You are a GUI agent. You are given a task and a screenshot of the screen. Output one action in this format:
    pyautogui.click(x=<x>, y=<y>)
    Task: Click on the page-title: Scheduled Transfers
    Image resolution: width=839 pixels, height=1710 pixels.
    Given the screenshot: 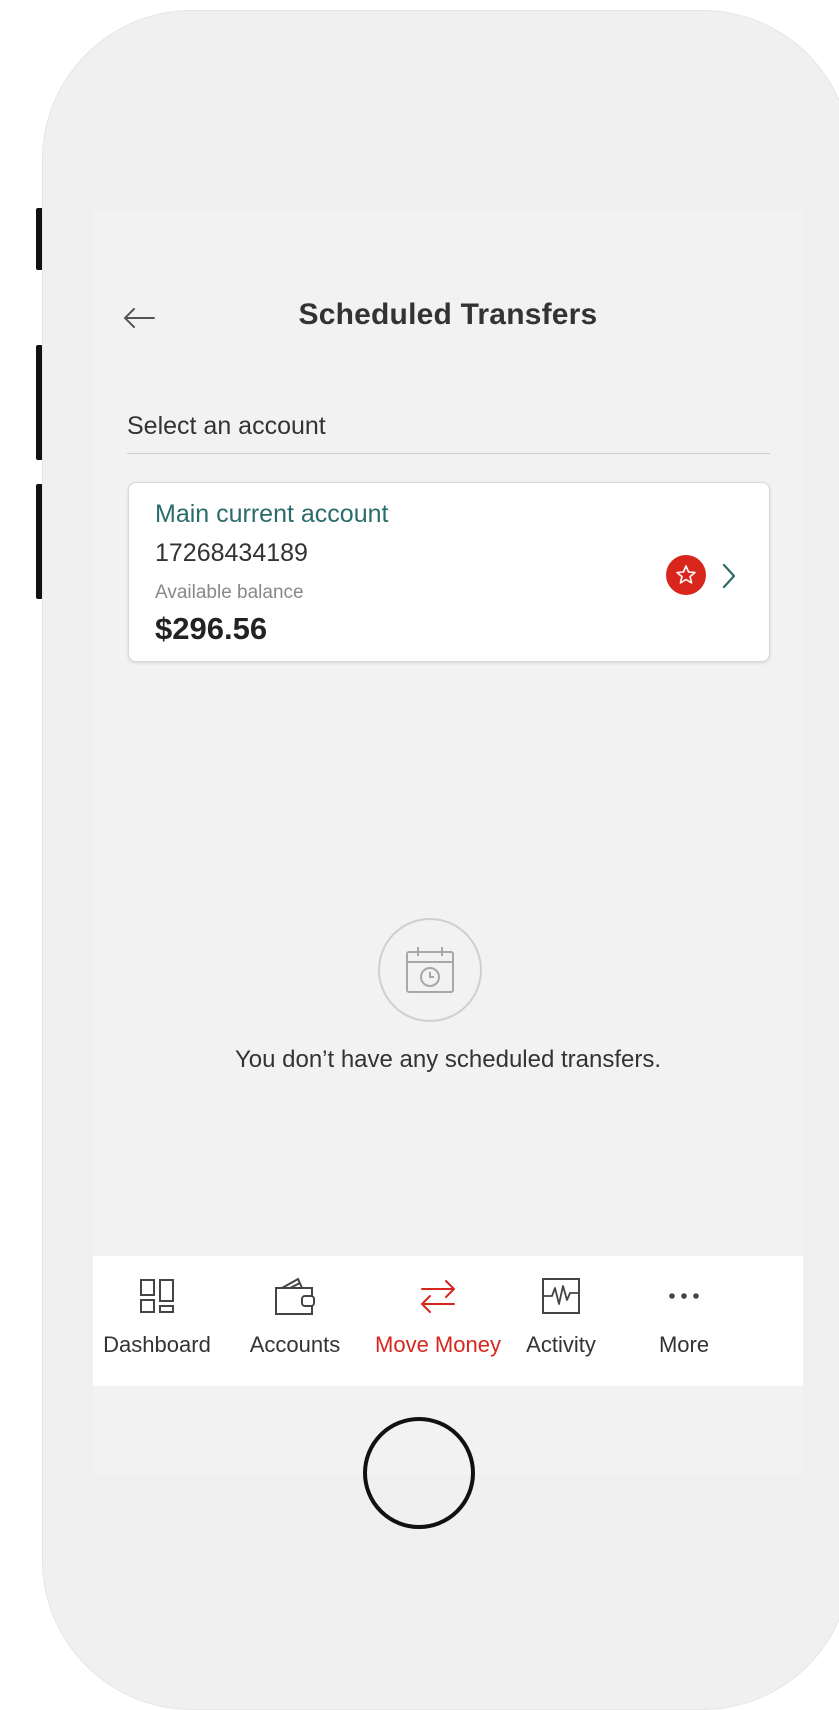 What is the action you would take?
    pyautogui.click(x=448, y=314)
    